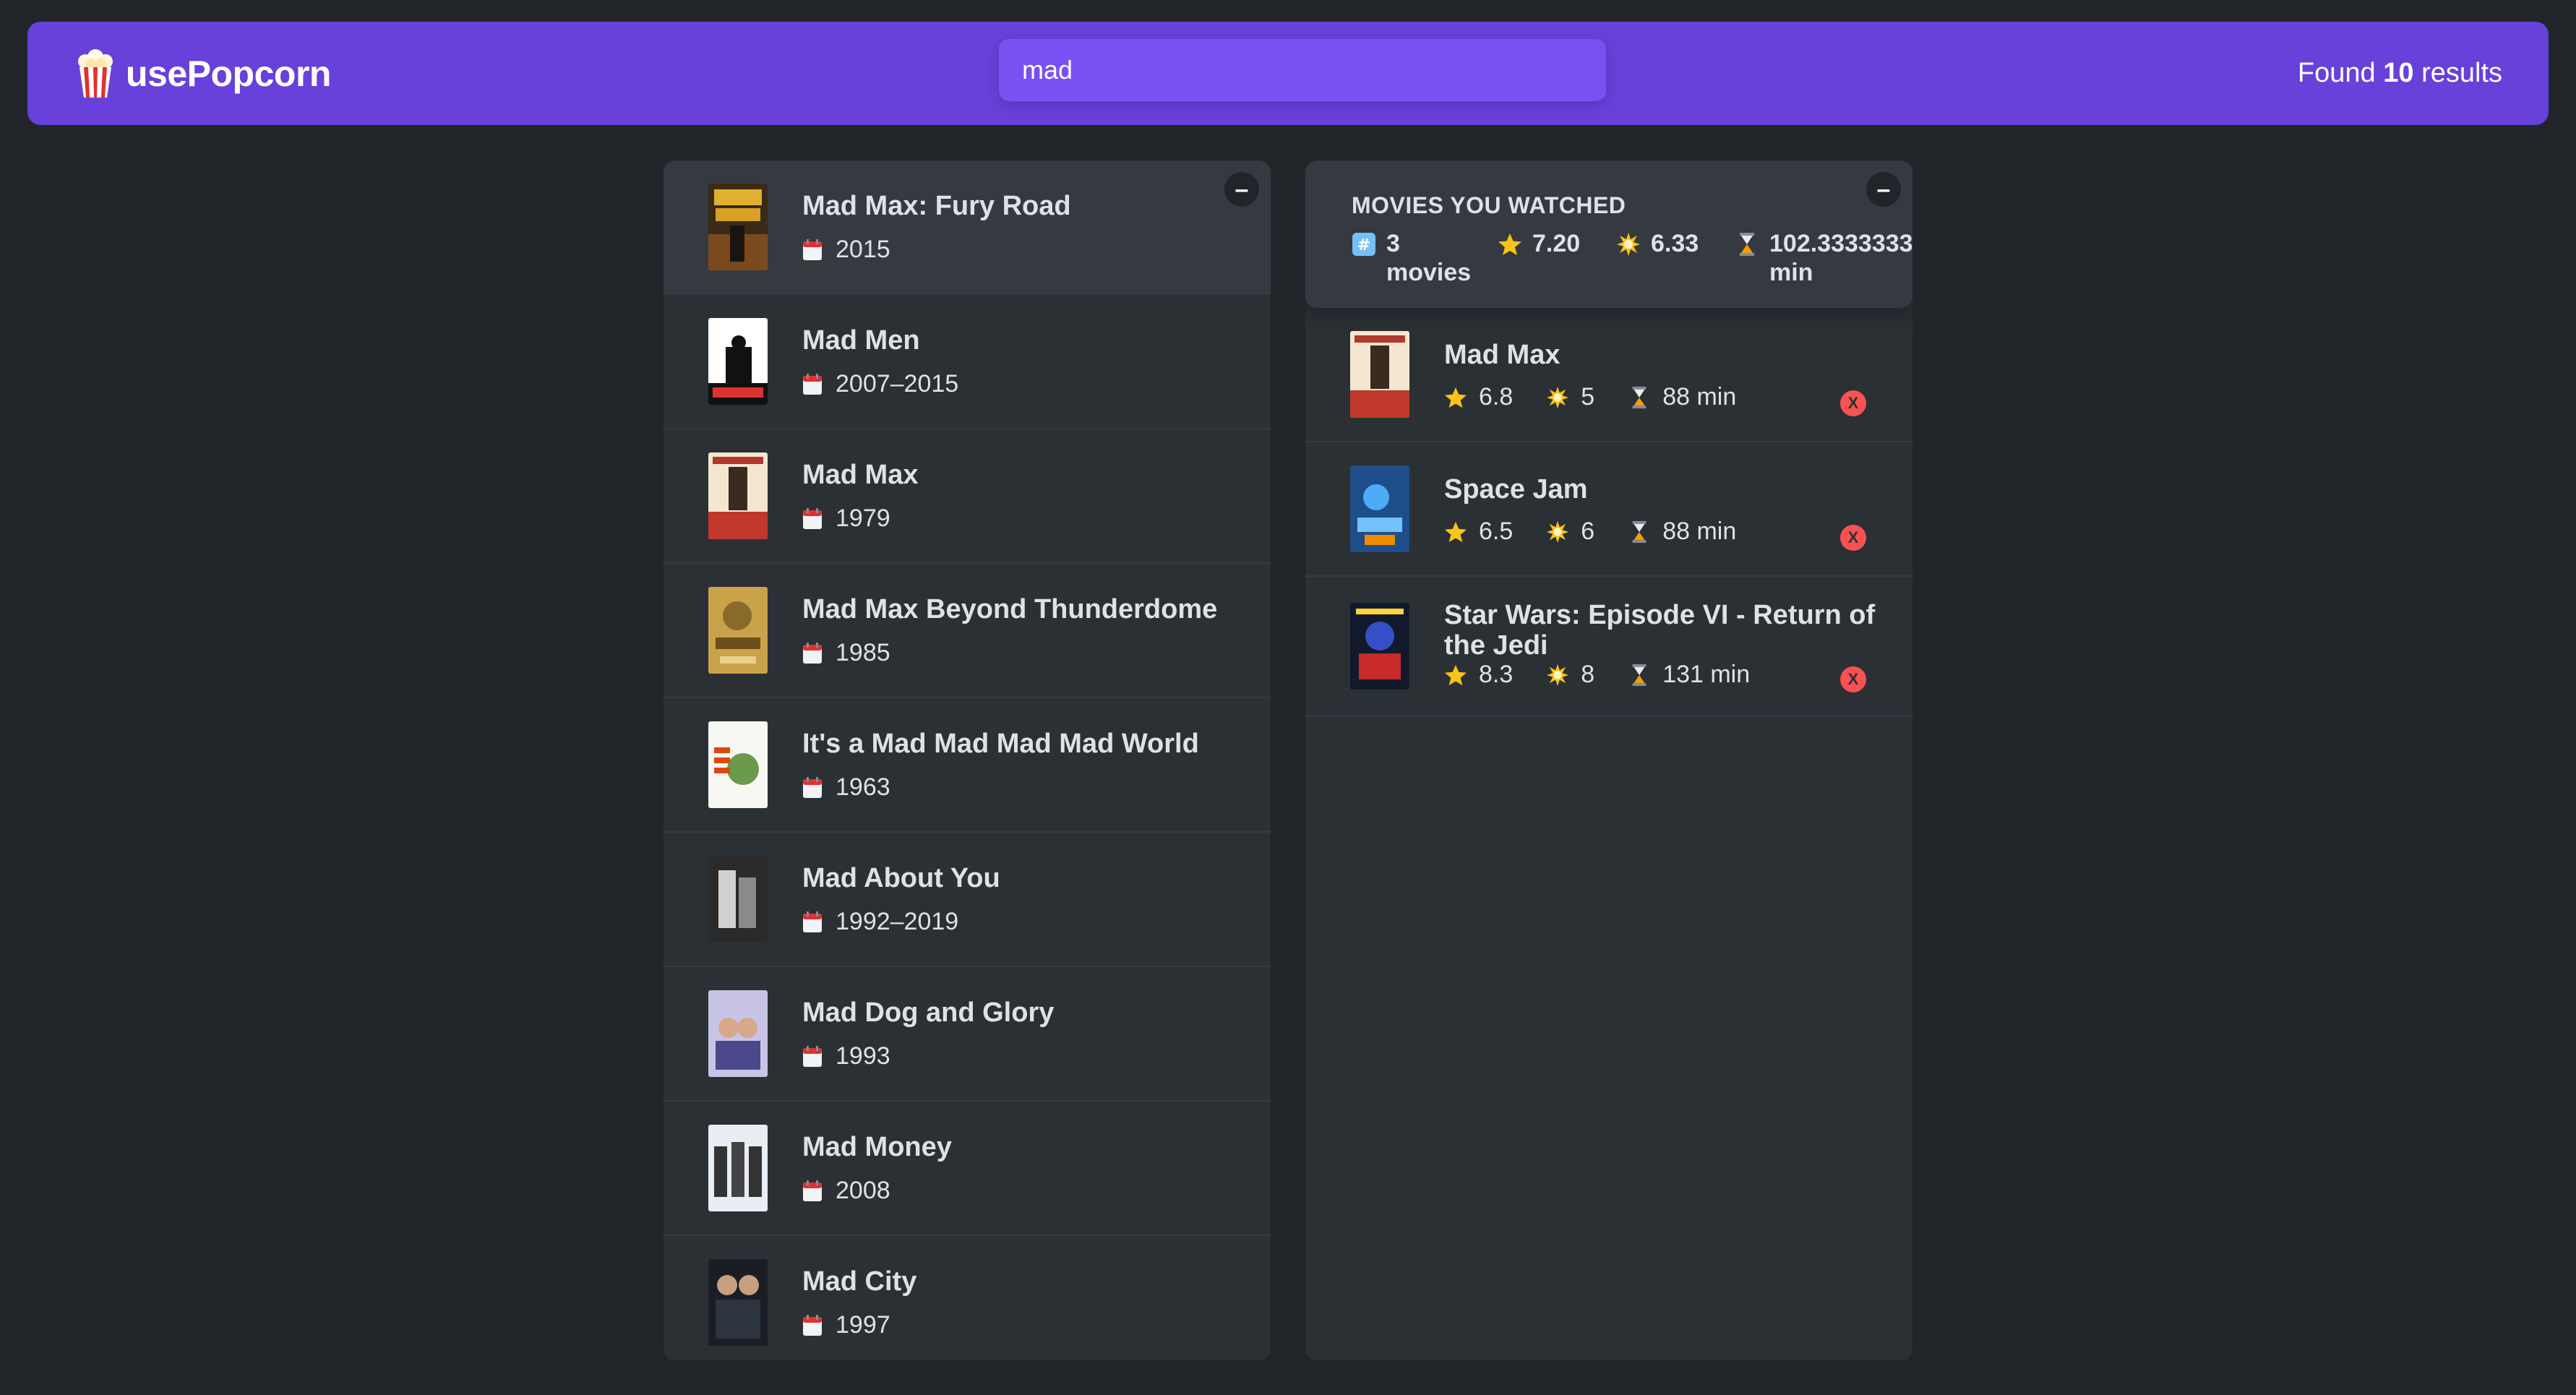  What do you see at coordinates (1609, 375) in the screenshot?
I see `watched-item: Mad Max 6.8 5 88 min X` at bounding box center [1609, 375].